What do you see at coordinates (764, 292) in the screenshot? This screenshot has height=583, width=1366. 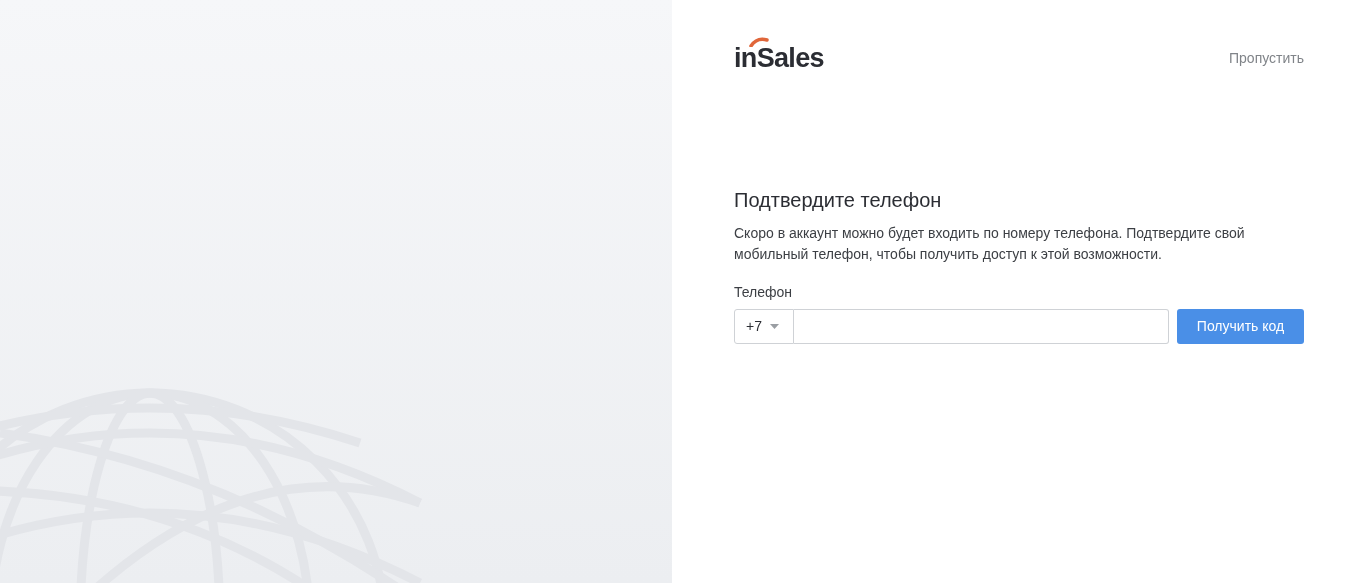 I see `phone-label: Телефон` at bounding box center [764, 292].